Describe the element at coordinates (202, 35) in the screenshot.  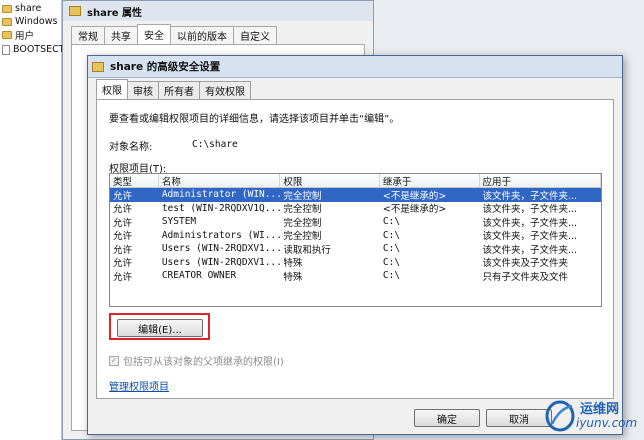
I see `tab-previous-versions: 以前的版本` at that location.